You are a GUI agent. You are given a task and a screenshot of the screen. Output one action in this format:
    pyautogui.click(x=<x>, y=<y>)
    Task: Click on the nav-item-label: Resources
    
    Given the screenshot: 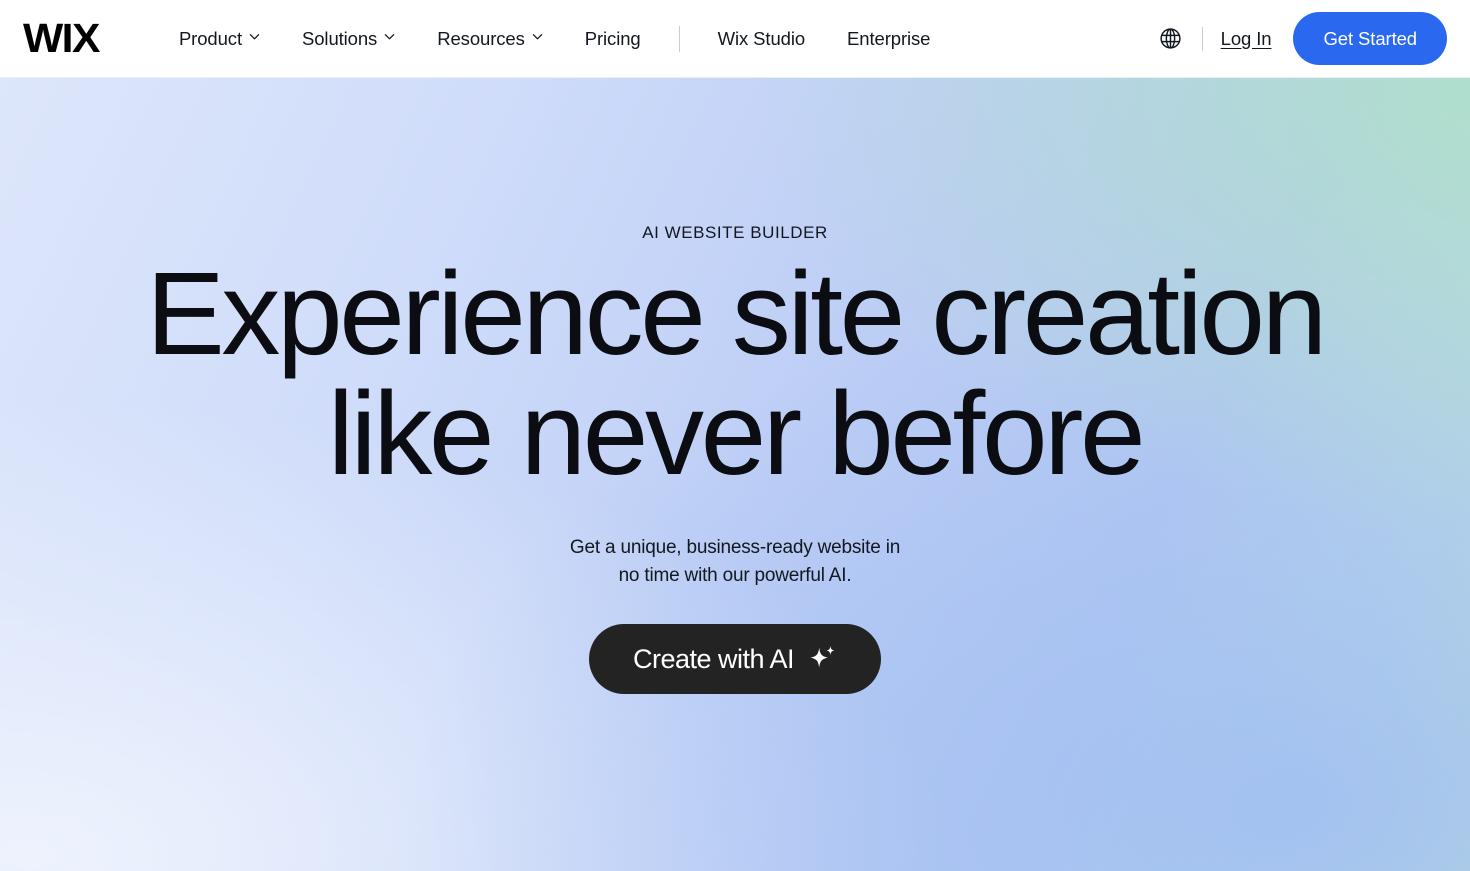 What is the action you would take?
    pyautogui.click(x=481, y=38)
    